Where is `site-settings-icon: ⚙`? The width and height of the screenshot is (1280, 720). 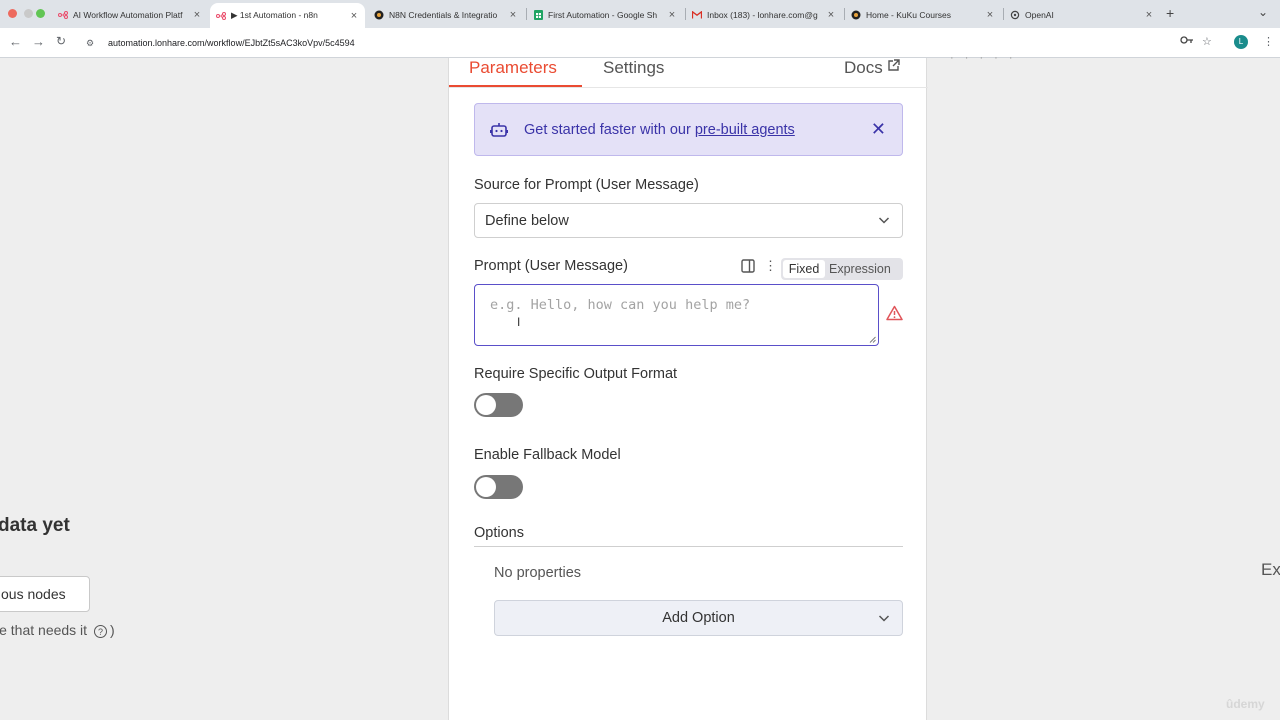 site-settings-icon: ⚙ is located at coordinates (93, 43).